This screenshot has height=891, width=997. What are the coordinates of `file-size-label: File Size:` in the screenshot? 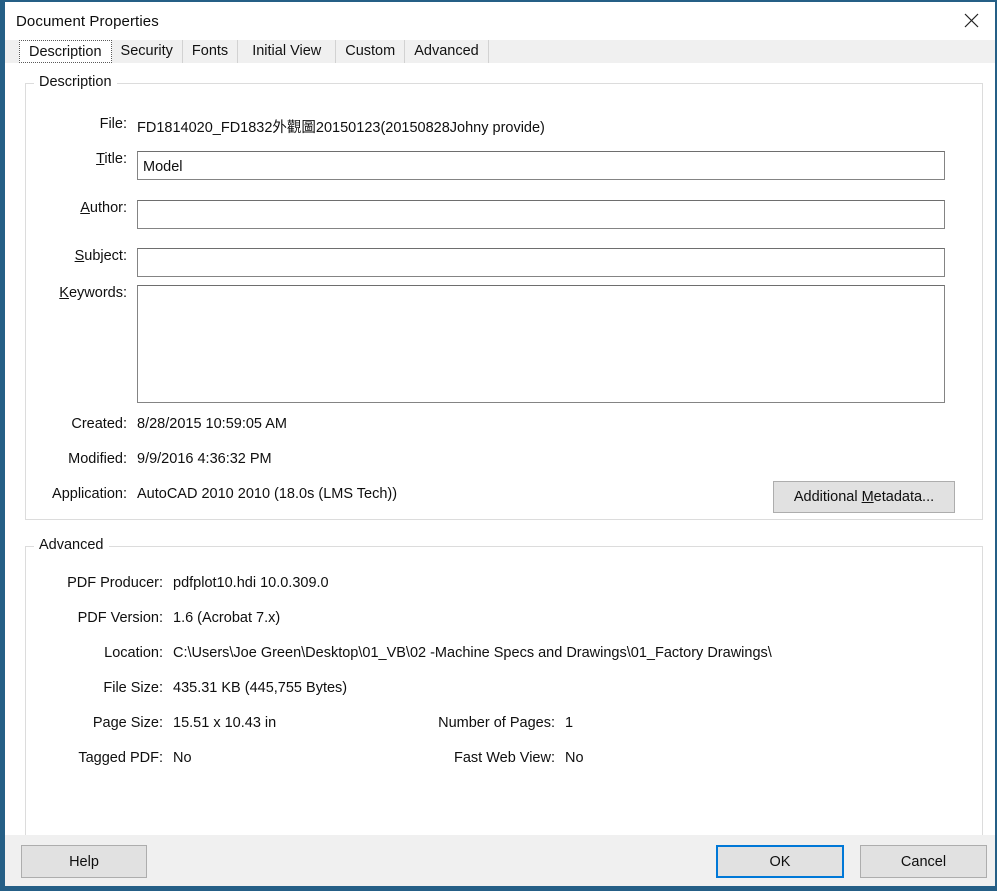 It's located at (133, 688).